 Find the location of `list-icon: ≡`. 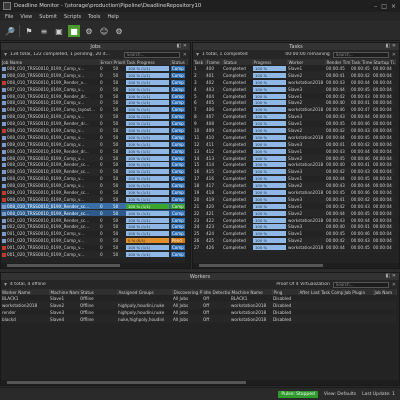

list-icon: ≡ is located at coordinates (44, 31).